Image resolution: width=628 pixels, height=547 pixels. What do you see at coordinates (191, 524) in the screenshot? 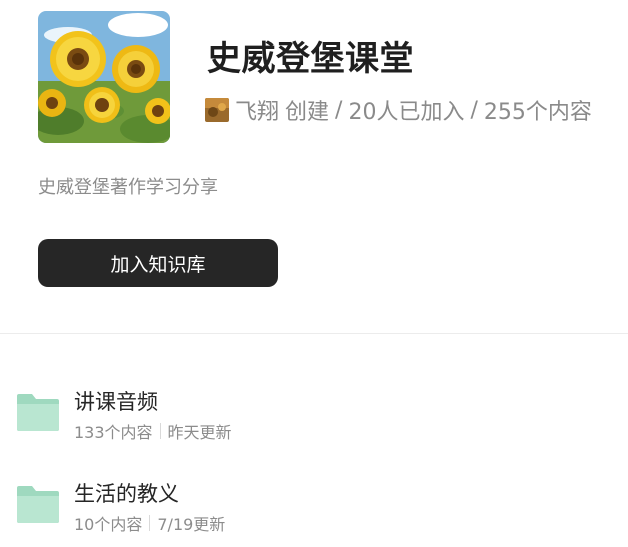
I see `folder-updated: 7/19更新` at bounding box center [191, 524].